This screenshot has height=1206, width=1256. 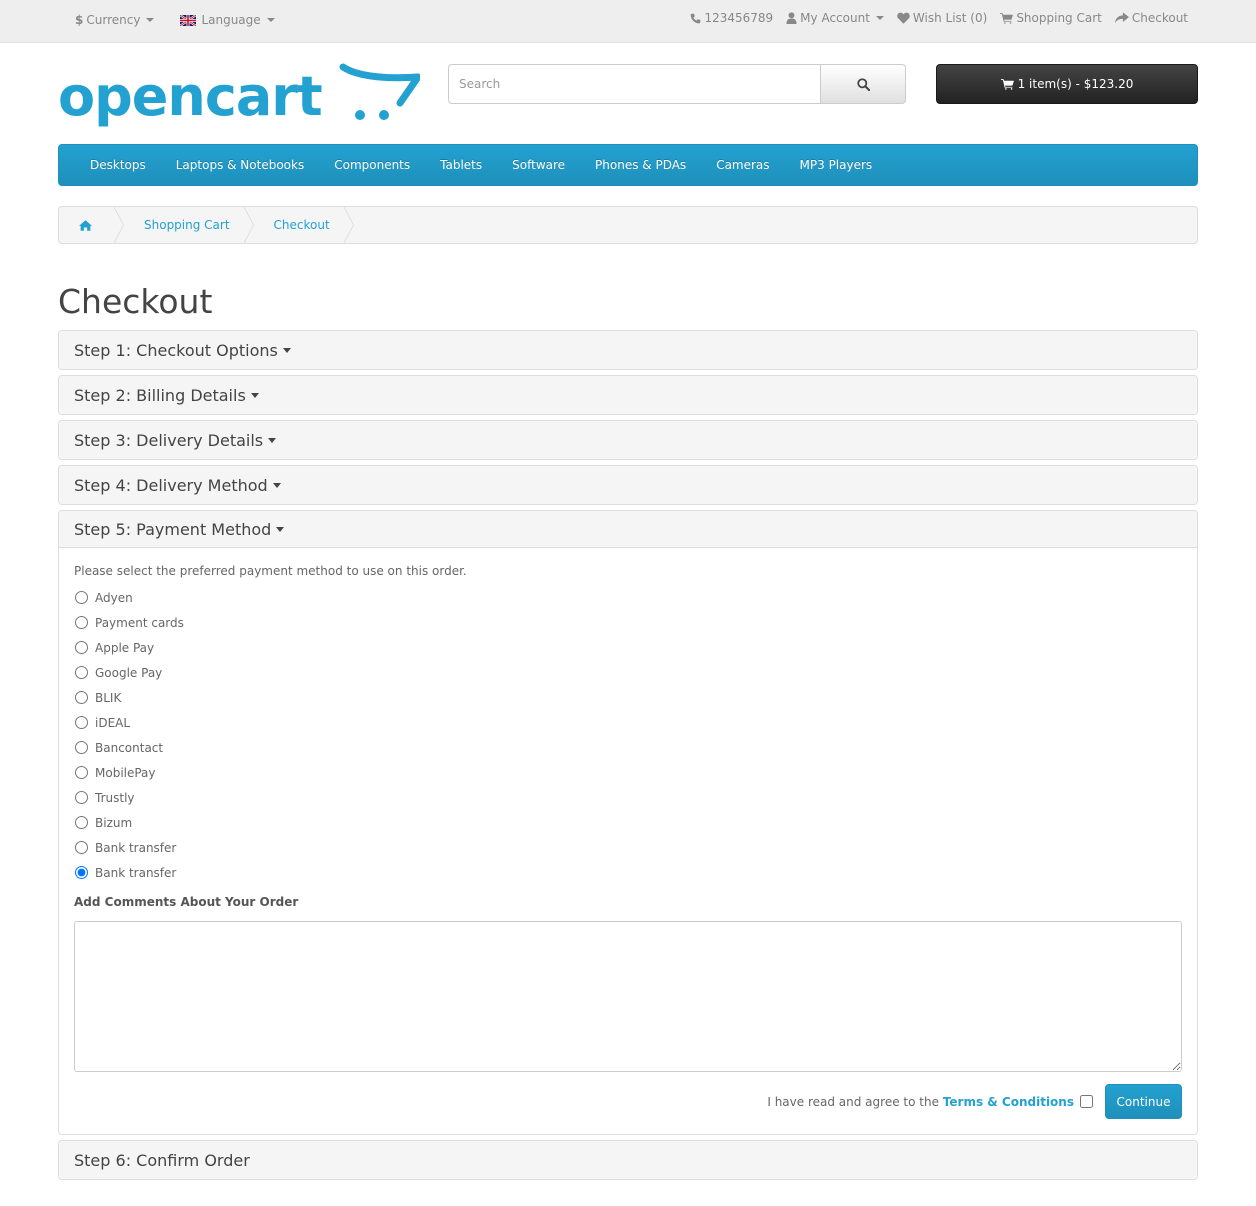 What do you see at coordinates (628, 722) in the screenshot?
I see `payment-method-option: iDEAL` at bounding box center [628, 722].